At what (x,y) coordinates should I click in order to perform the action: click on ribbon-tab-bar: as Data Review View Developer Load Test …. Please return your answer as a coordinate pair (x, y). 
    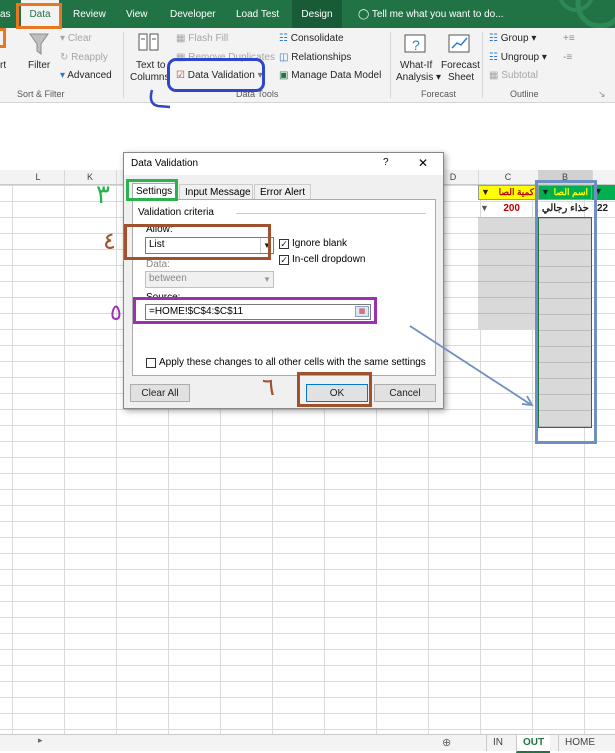
    Looking at the image, I should click on (307, 14).